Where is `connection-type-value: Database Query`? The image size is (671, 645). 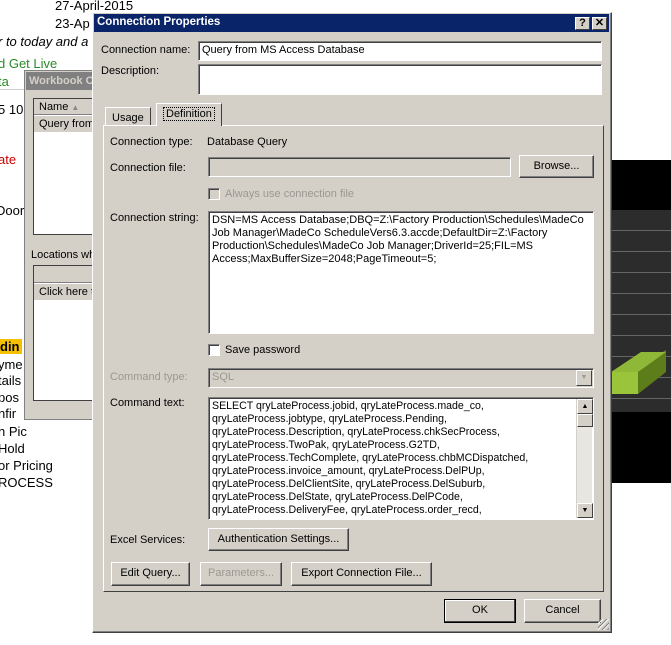
connection-type-value: Database Query is located at coordinates (247, 142).